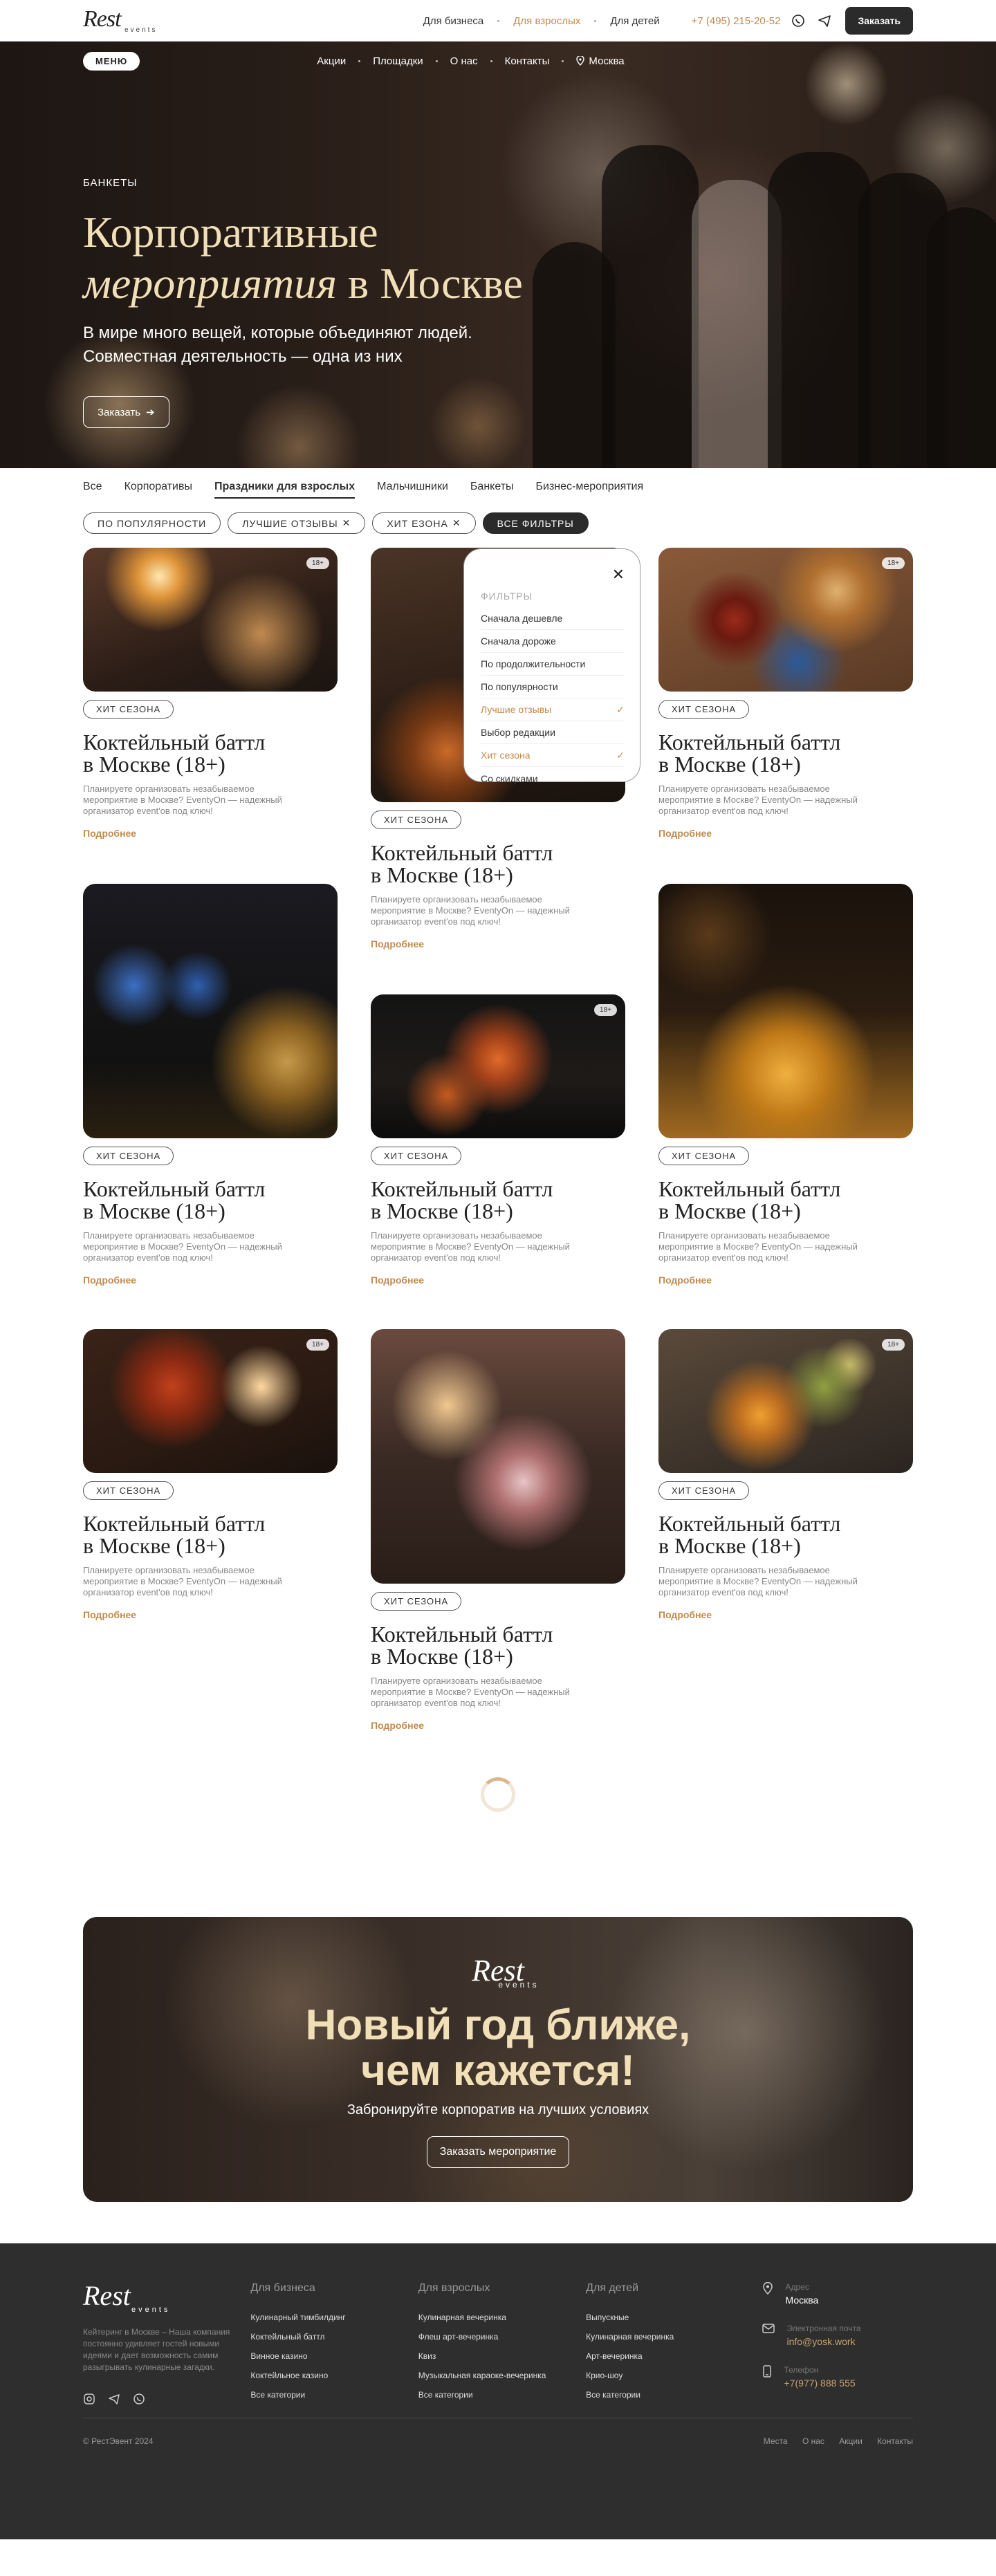 The image size is (996, 2576). Describe the element at coordinates (453, 21) in the screenshot. I see `nav-business: Для бизнеса` at that location.